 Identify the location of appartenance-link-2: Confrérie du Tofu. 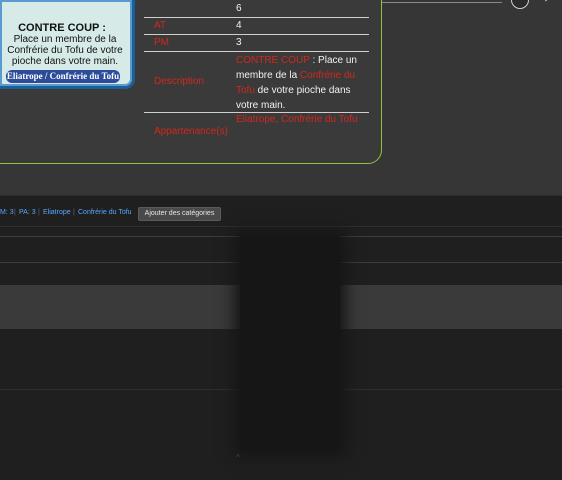
(319, 119).